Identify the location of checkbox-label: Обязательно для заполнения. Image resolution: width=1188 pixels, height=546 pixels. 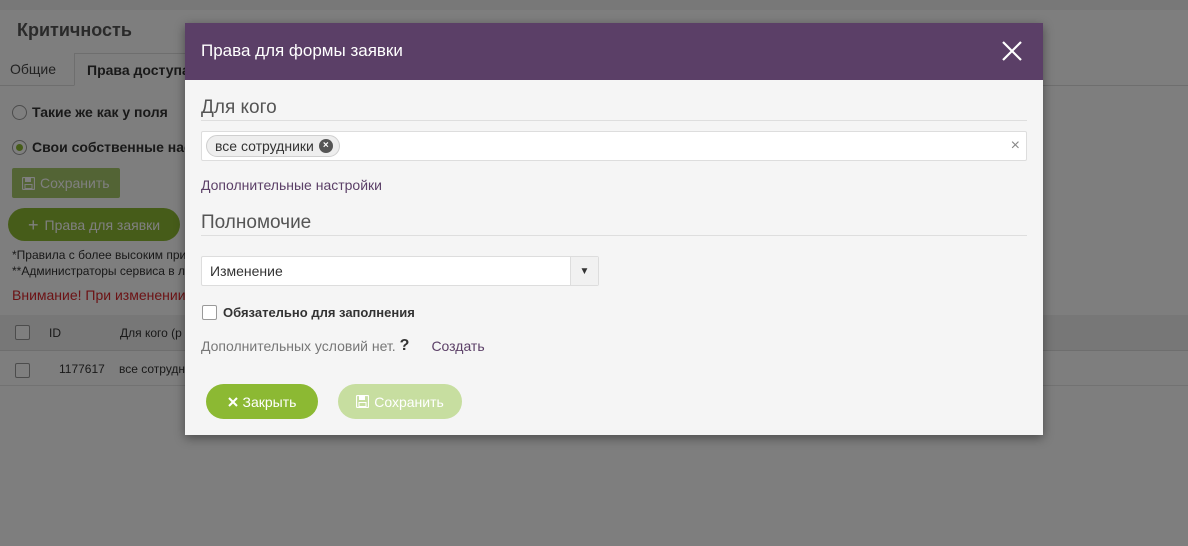
(319, 312).